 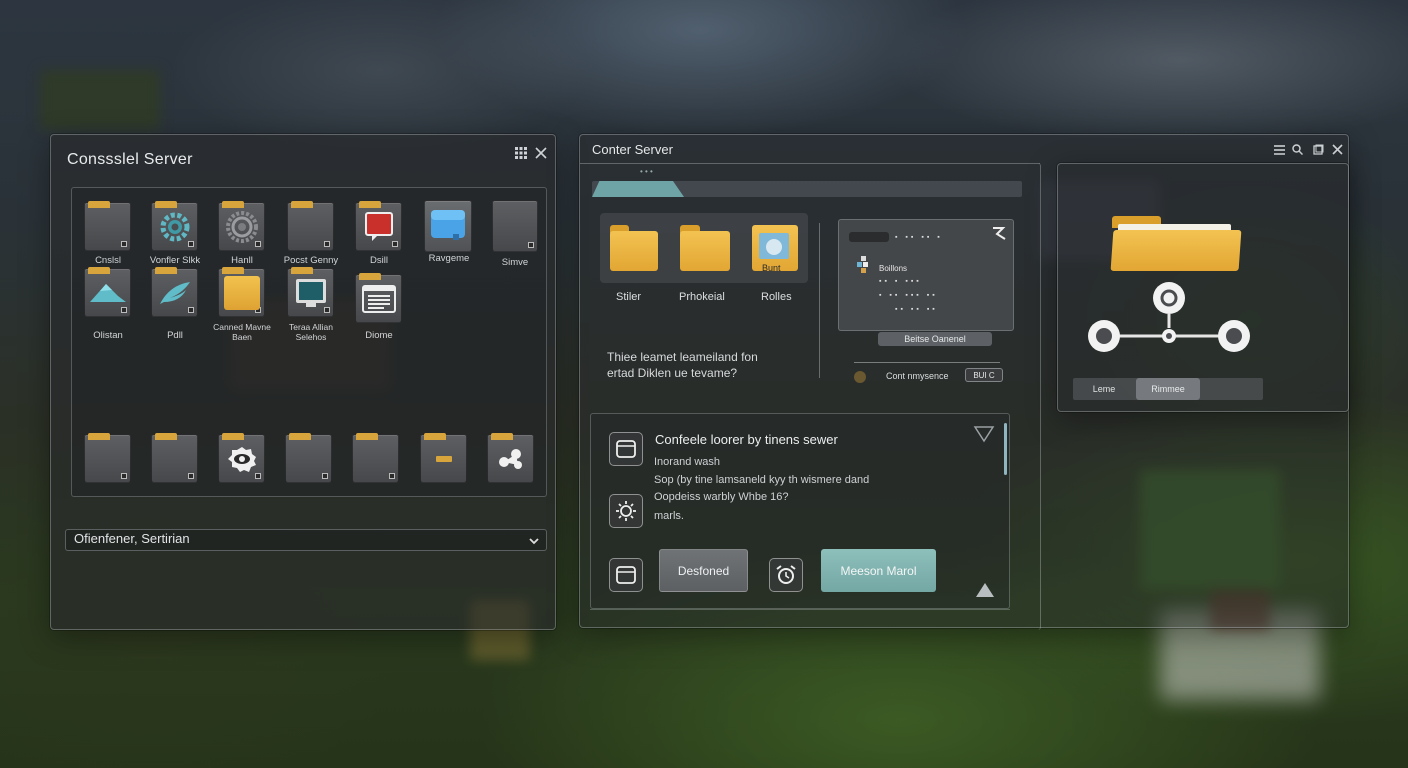 What do you see at coordinates (746, 439) in the screenshot?
I see `details-heading: Confeele loorer by tinens sewer` at bounding box center [746, 439].